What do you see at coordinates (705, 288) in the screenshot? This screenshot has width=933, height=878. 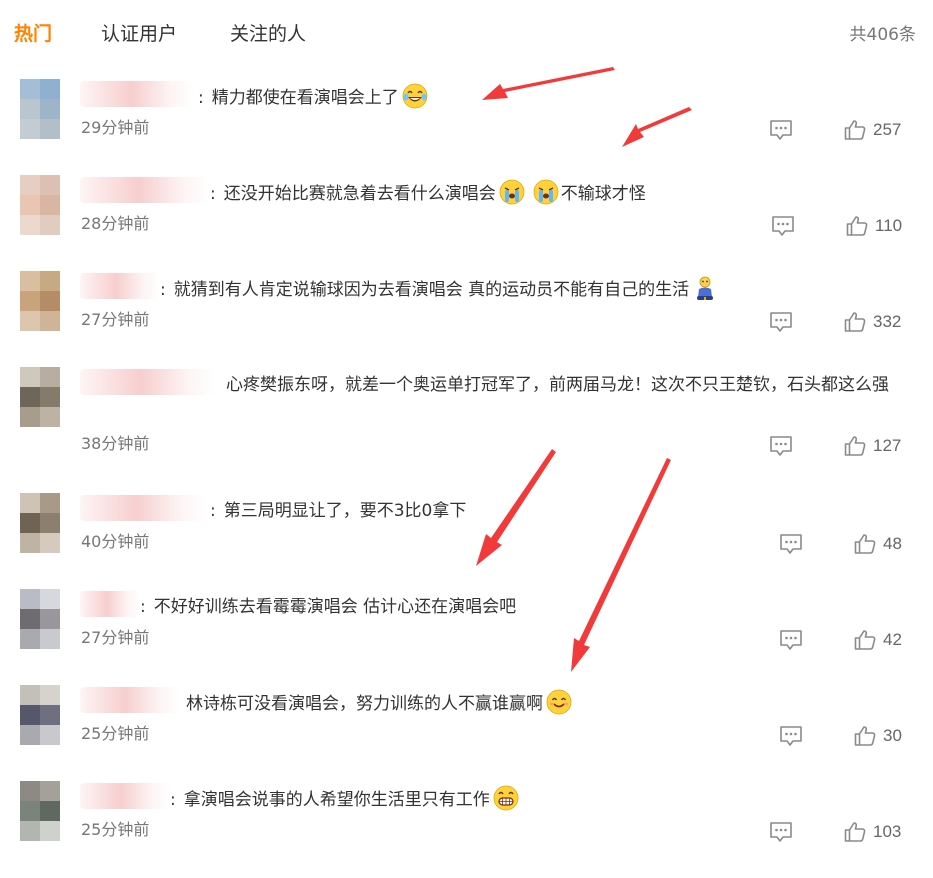 I see `sitting-figure-emoji-icon` at bounding box center [705, 288].